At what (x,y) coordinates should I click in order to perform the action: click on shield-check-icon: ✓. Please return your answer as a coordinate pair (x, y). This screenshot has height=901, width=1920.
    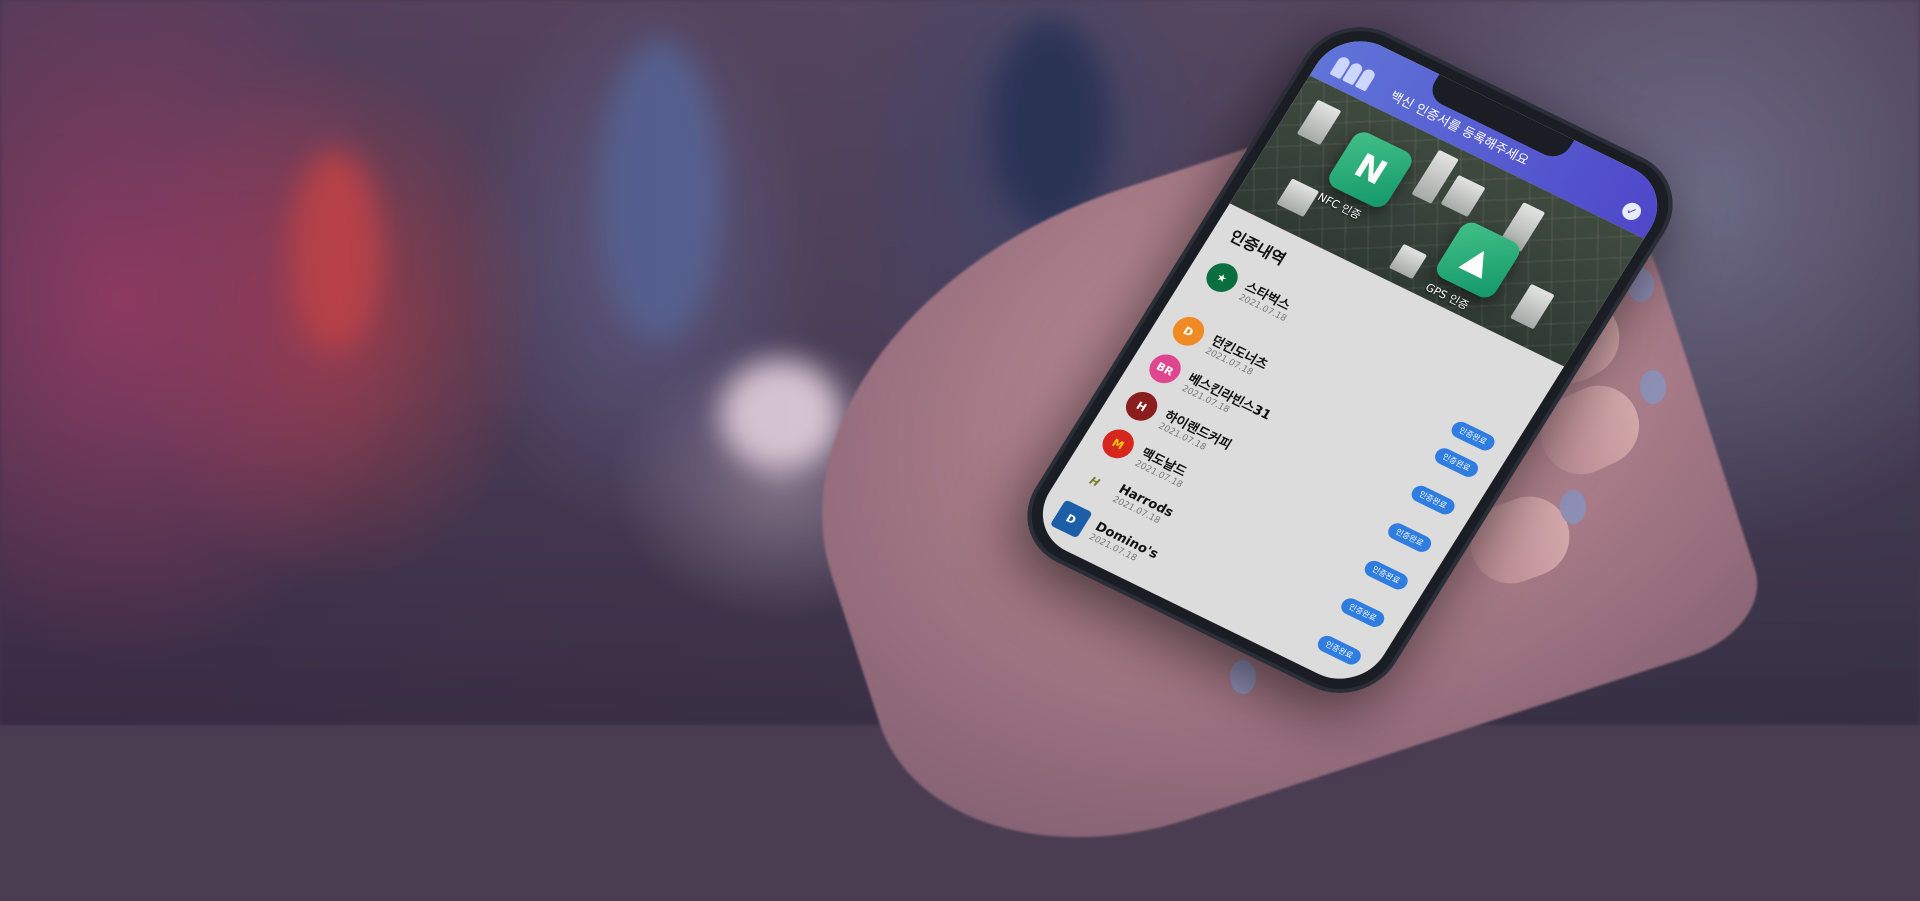
    Looking at the image, I should click on (1631, 211).